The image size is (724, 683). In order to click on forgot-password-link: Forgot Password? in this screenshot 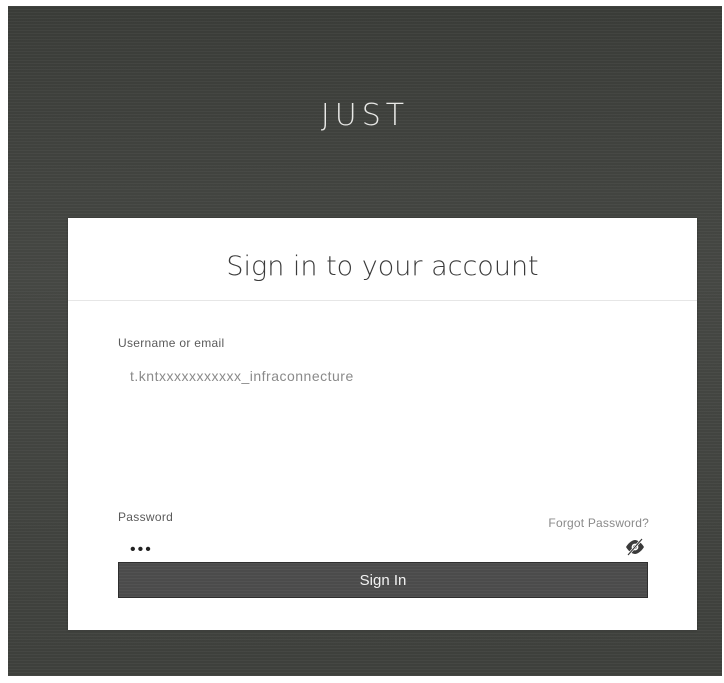, I will do `click(598, 523)`.